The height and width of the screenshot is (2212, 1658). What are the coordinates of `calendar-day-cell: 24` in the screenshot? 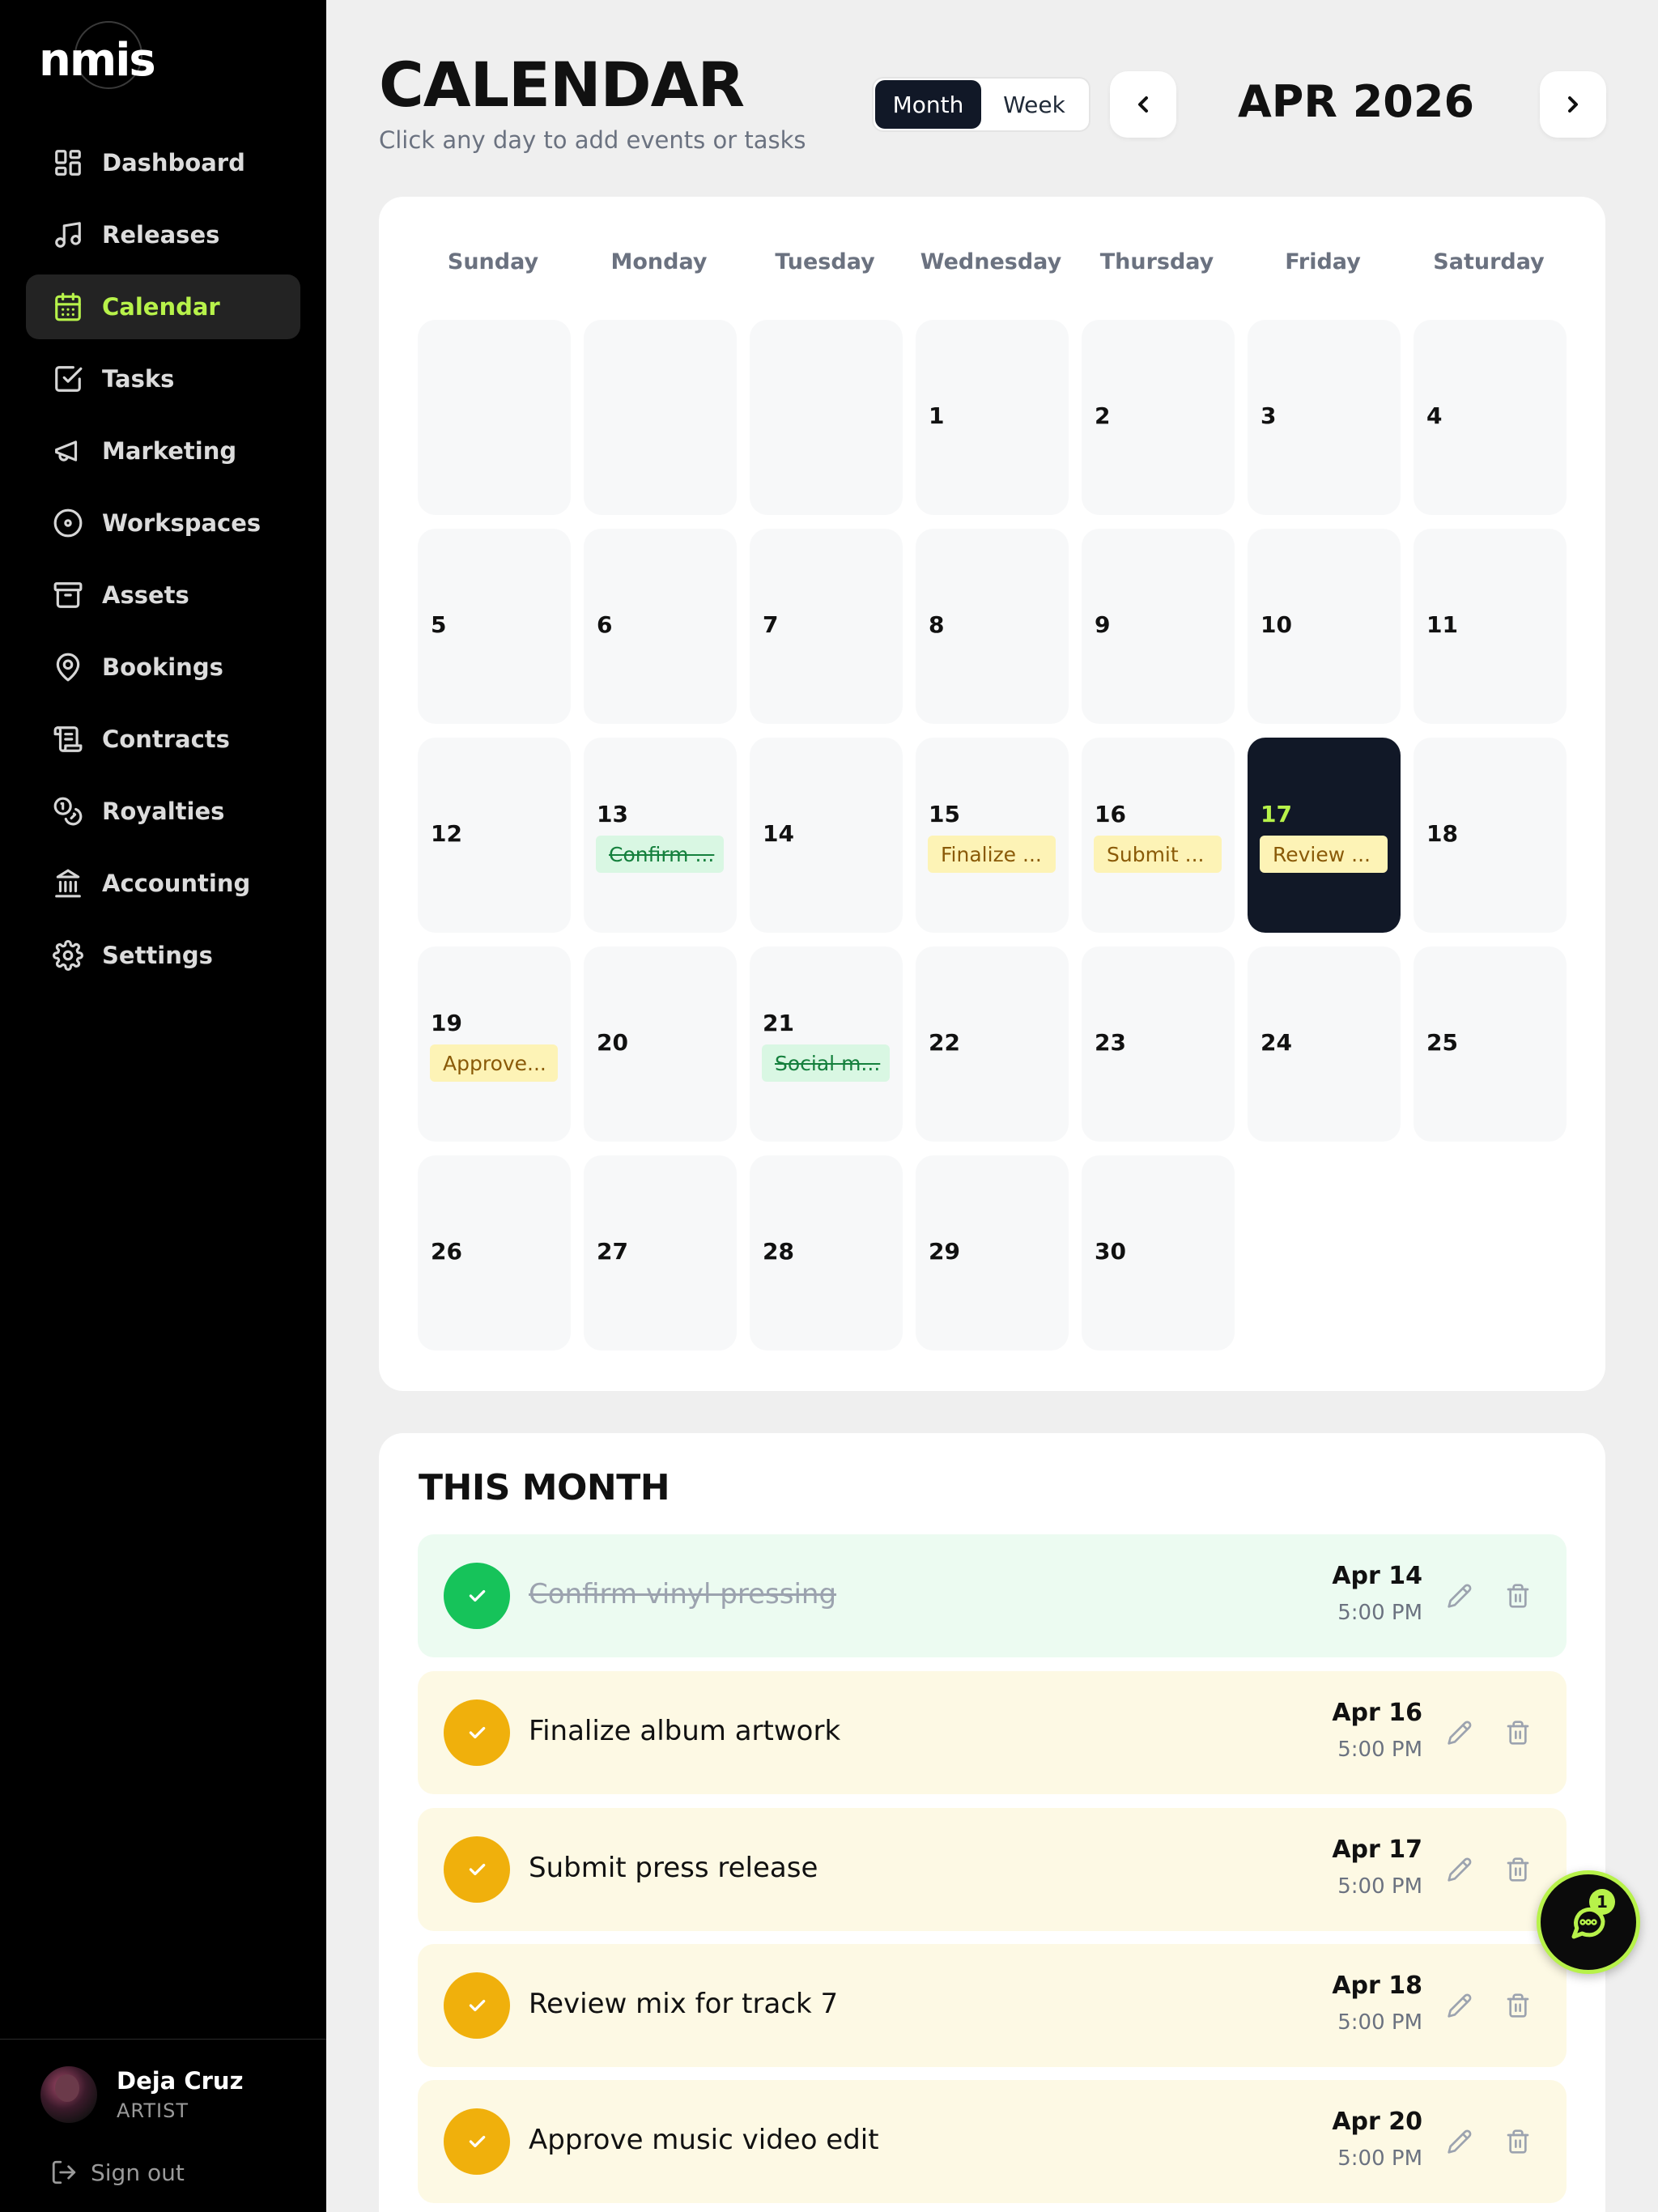 It's located at (1324, 1044).